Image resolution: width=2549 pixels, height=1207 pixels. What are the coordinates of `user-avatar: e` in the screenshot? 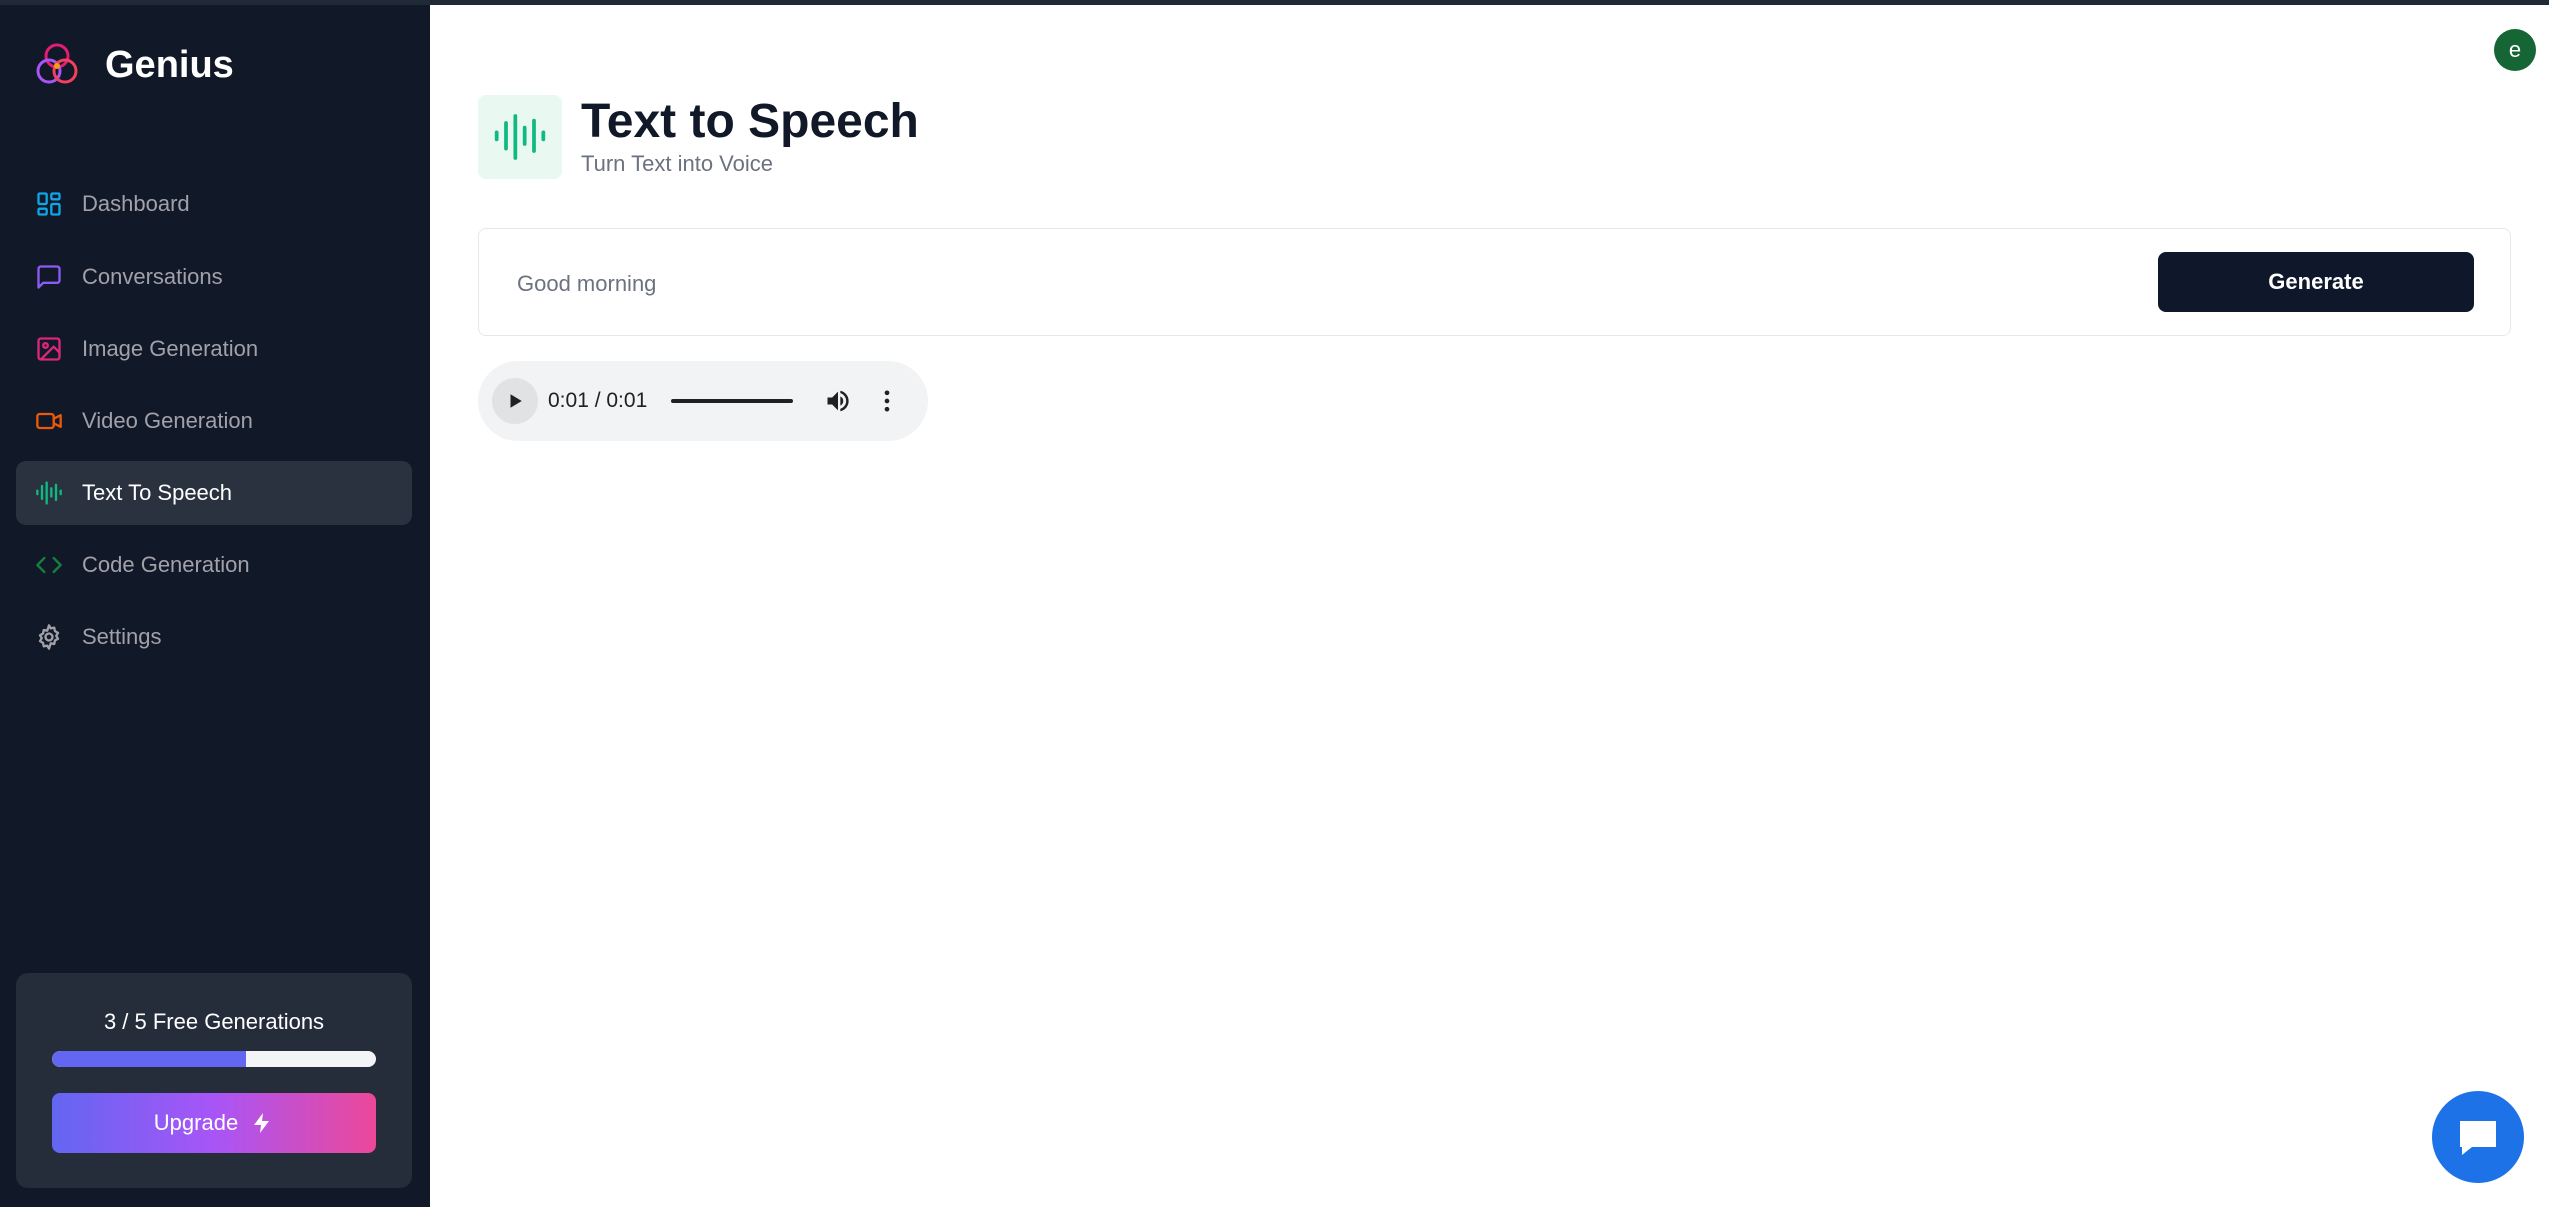 It's located at (2515, 50).